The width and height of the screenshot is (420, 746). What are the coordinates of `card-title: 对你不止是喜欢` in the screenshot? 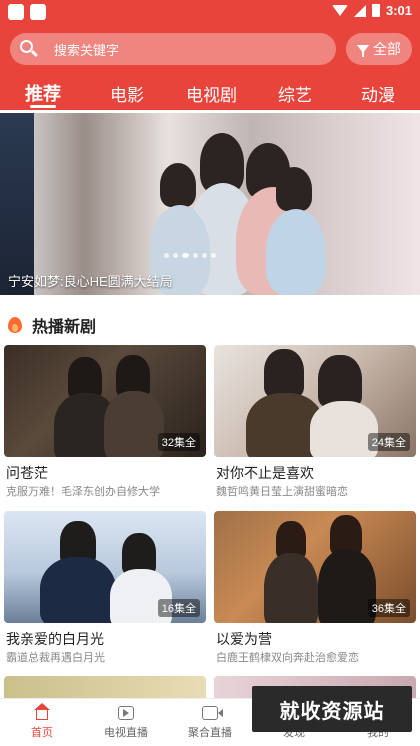 It's located at (265, 473).